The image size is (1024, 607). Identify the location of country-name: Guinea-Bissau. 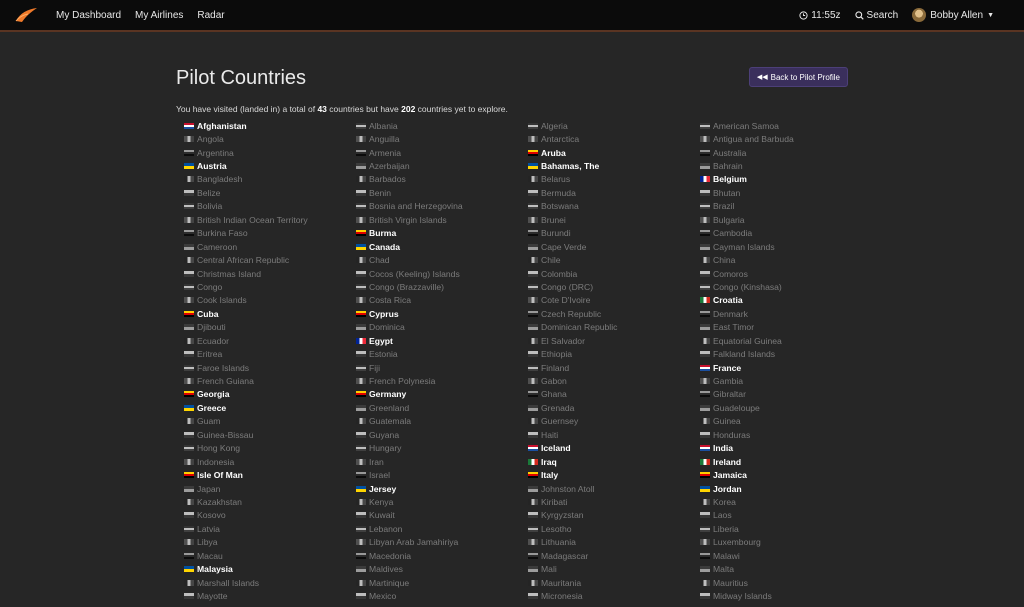
(225, 434).